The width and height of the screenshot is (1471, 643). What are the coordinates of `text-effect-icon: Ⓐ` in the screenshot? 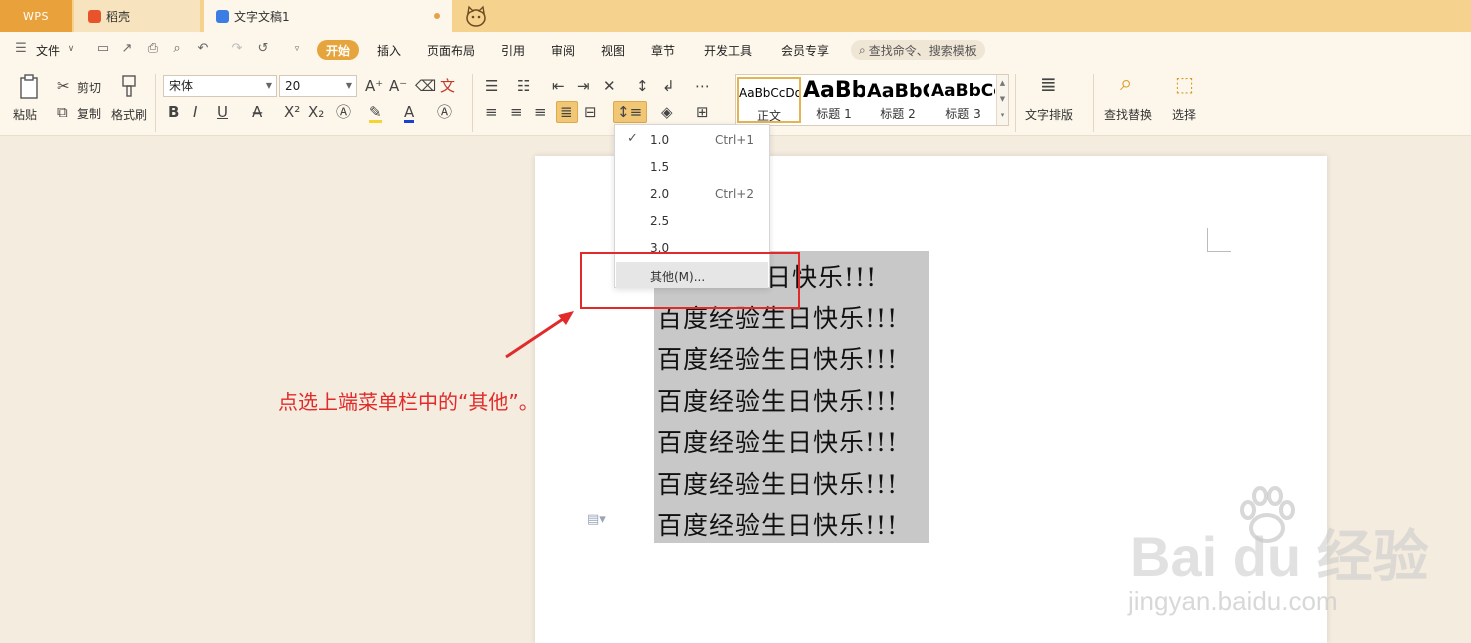 It's located at (343, 112).